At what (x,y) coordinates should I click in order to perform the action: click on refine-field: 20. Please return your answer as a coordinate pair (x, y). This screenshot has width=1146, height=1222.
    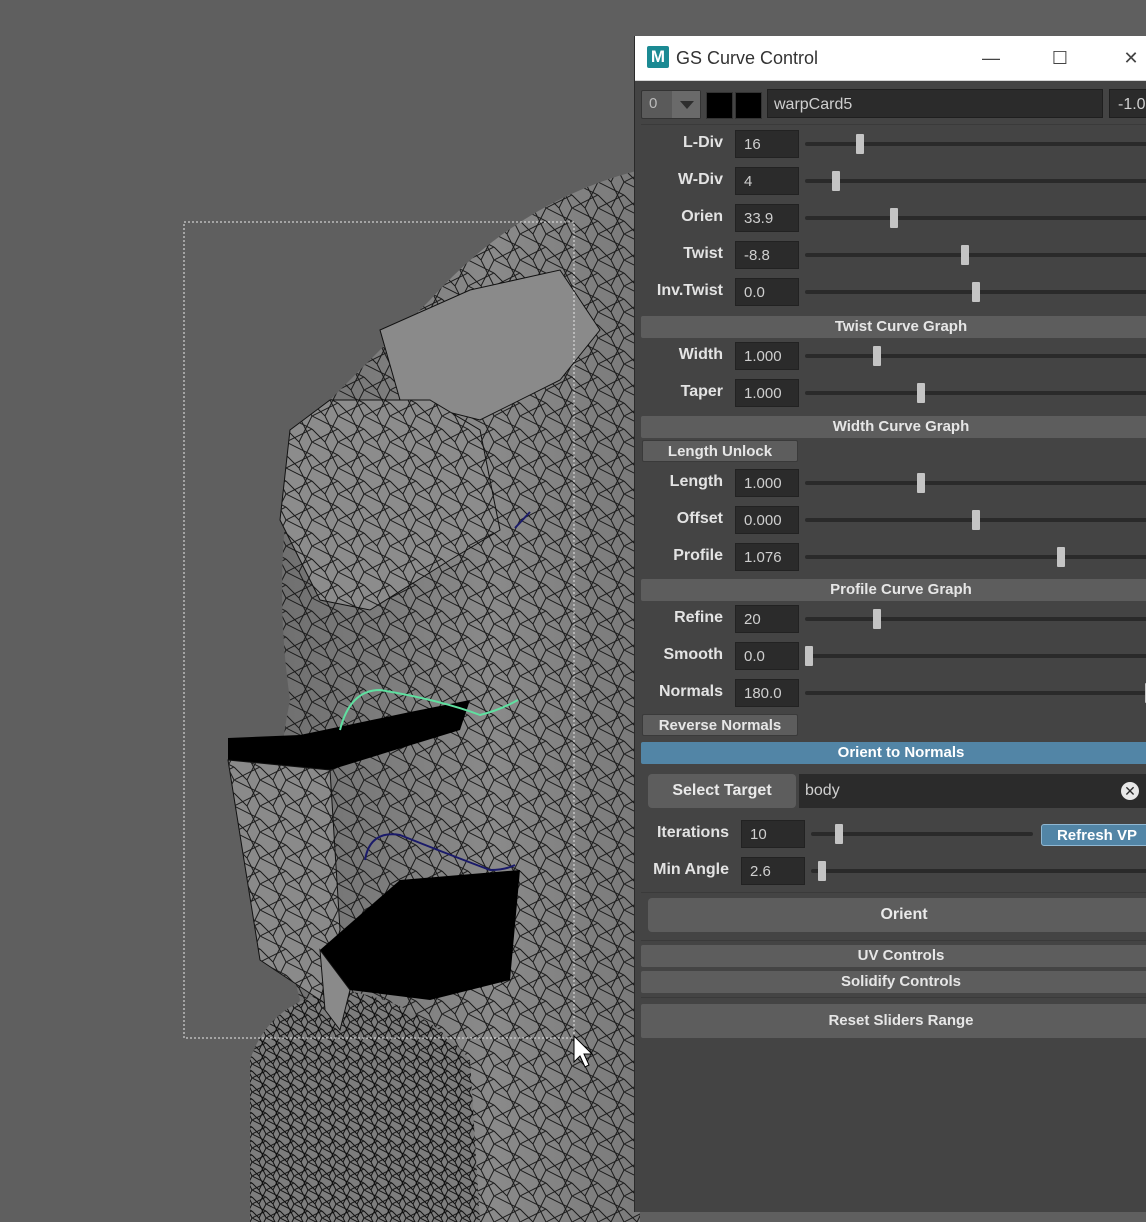
    Looking at the image, I should click on (767, 619).